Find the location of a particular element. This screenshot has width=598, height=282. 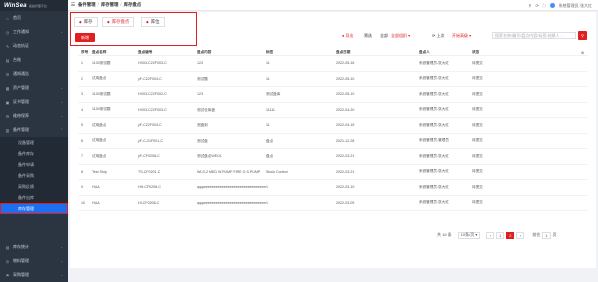

sidebar-item: ▥ 备件管理 ⌃ is located at coordinates (34, 130).